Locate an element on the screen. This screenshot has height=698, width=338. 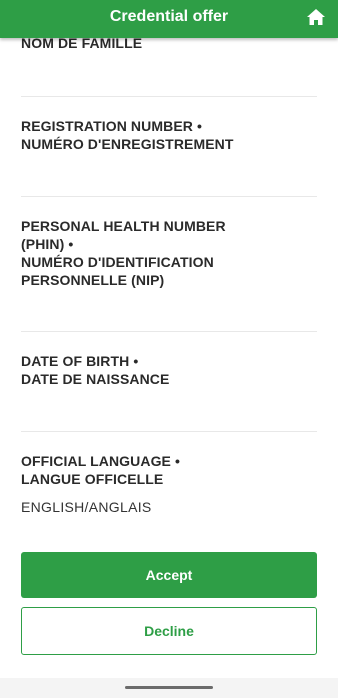
phin-label-line4: PERSONNELLE (NIP) is located at coordinates (93, 280).